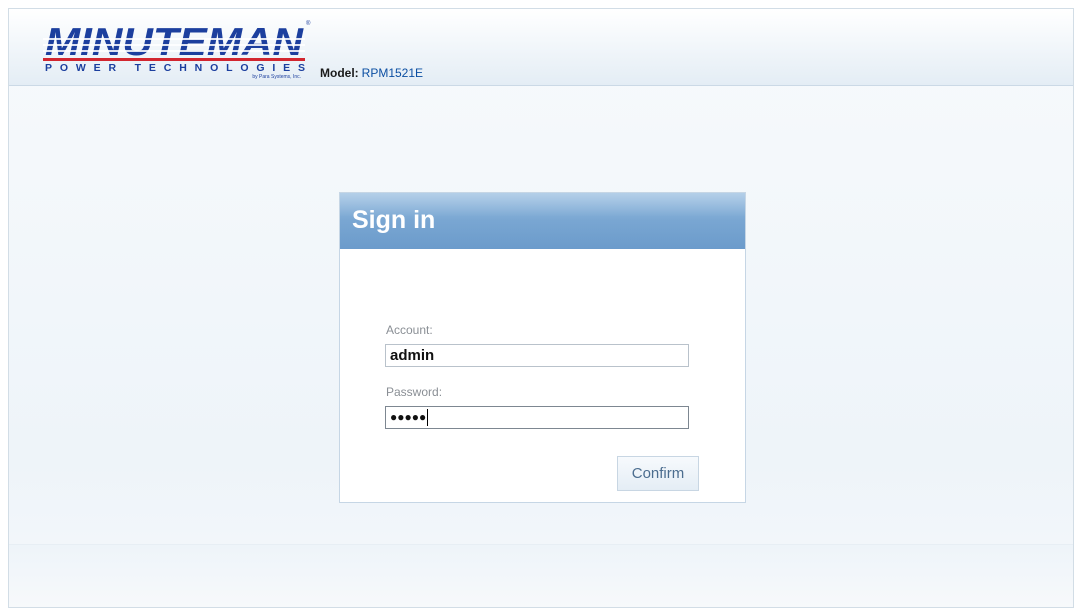 Image resolution: width=1076 pixels, height=612 pixels. What do you see at coordinates (276, 76) in the screenshot?
I see `logo-subtag-text: by Para Systems, Inc.` at bounding box center [276, 76].